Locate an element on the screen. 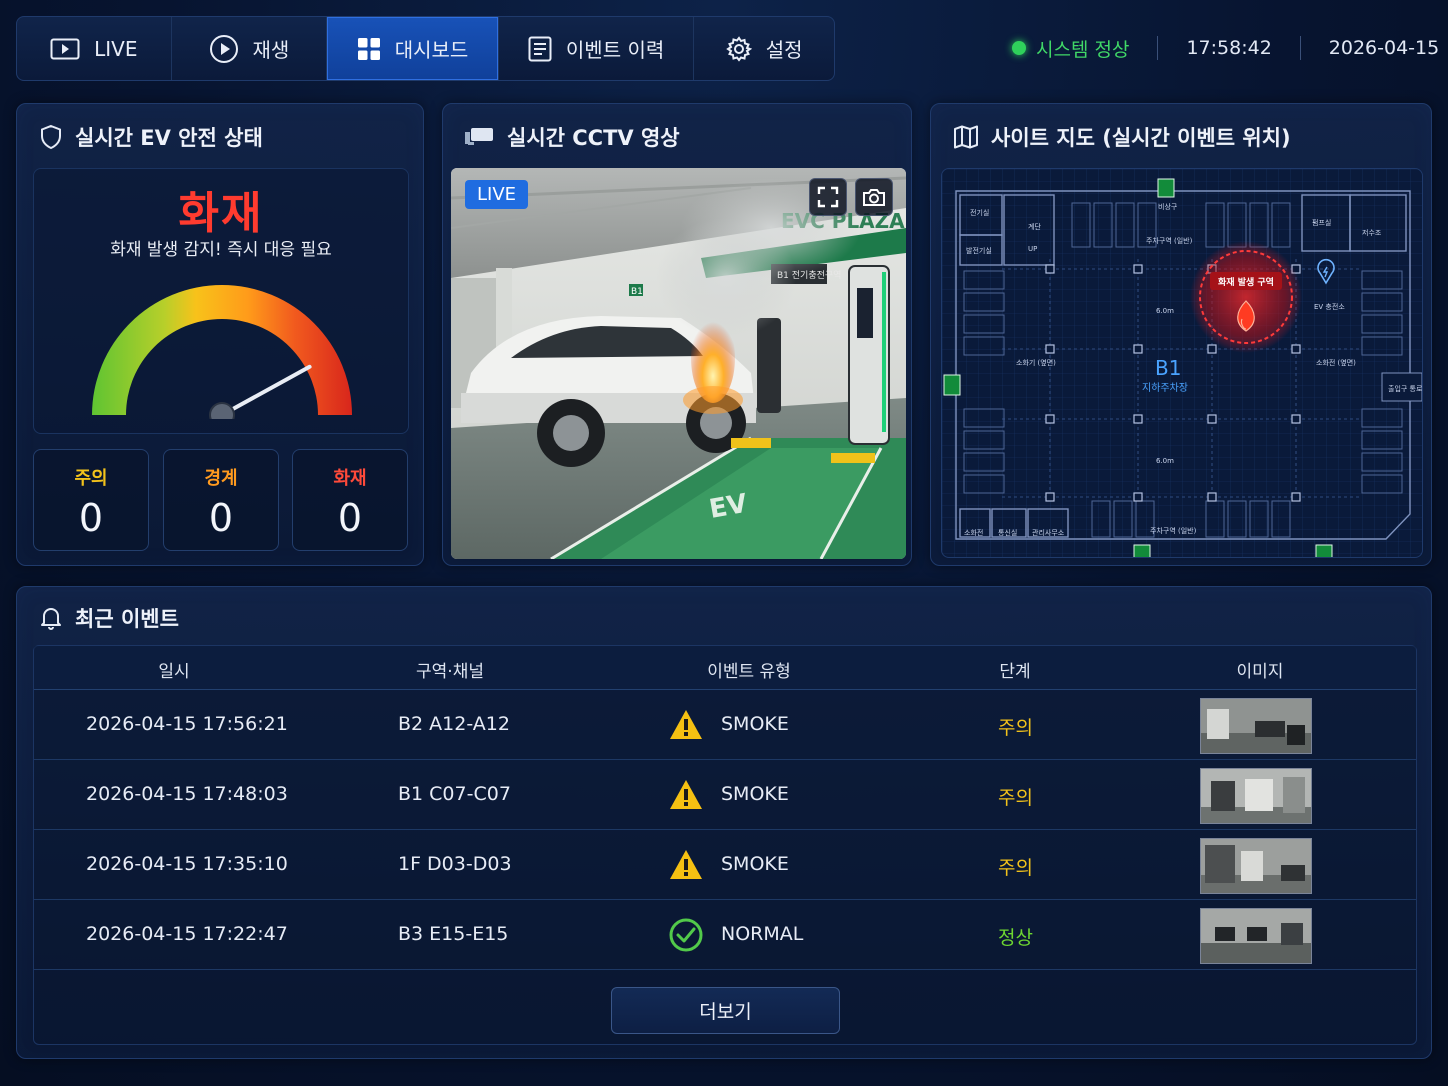 The height and width of the screenshot is (1086, 1448). safety-state: 화재 is located at coordinates (221, 213).